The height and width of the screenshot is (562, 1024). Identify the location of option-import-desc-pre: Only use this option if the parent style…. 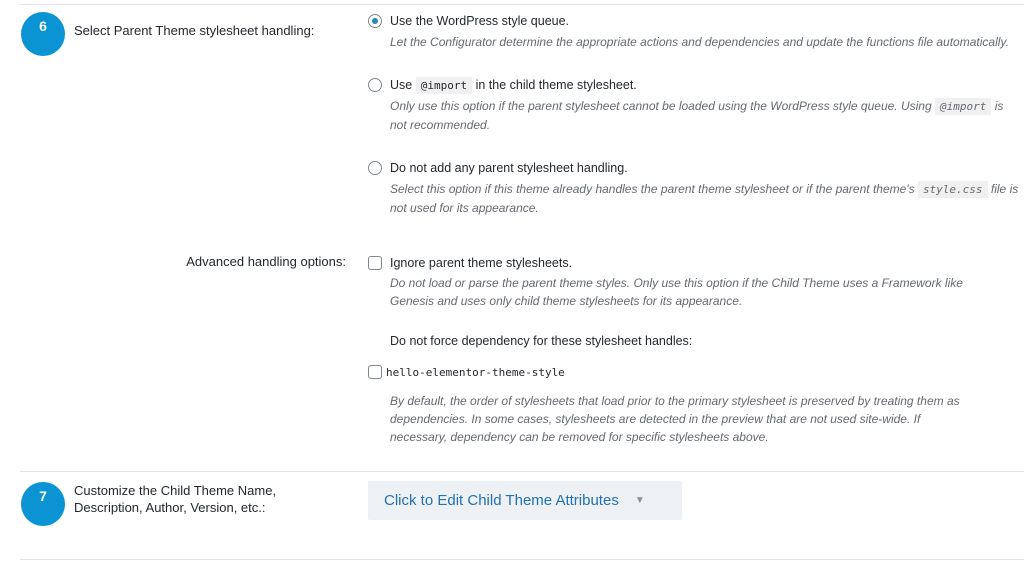
(661, 106).